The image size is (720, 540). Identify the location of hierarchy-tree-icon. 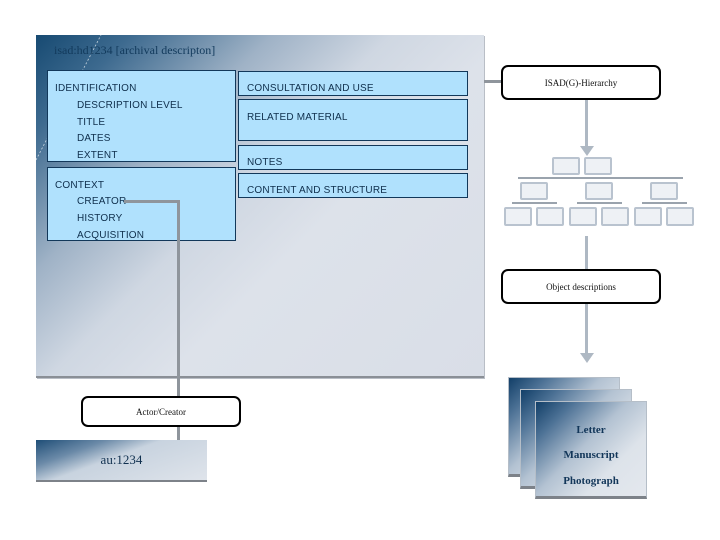
(600, 192).